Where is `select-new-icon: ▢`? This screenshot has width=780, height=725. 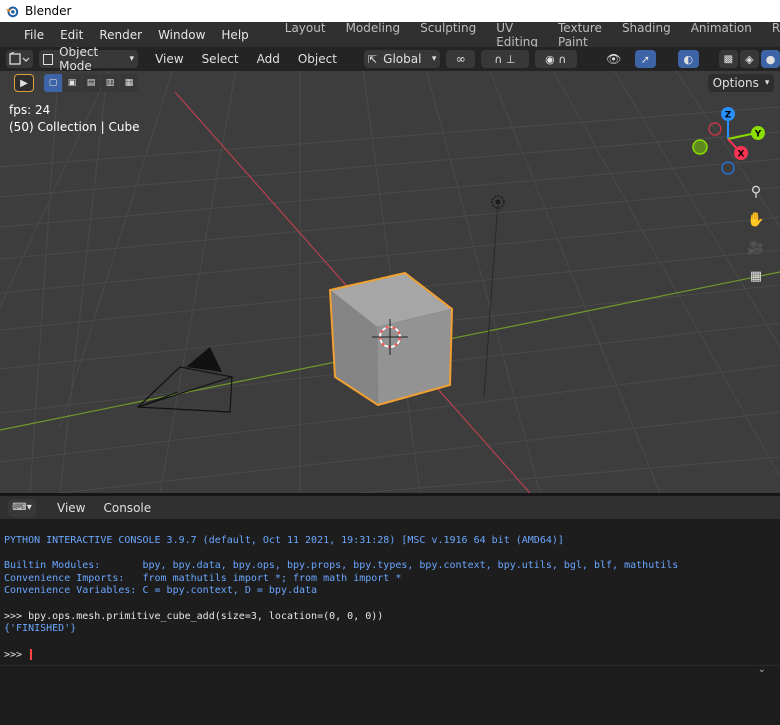
select-new-icon: ▢ is located at coordinates (53, 83).